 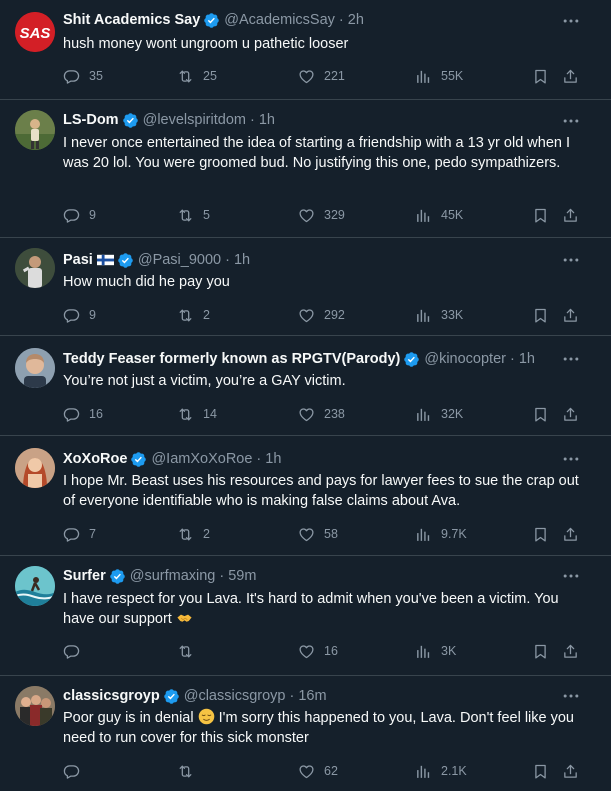 I want to click on reply-button: 16, so click(x=83, y=414).